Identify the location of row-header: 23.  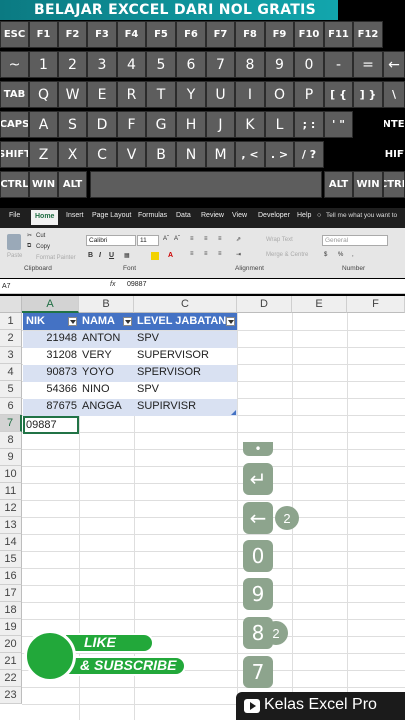
(11, 695).